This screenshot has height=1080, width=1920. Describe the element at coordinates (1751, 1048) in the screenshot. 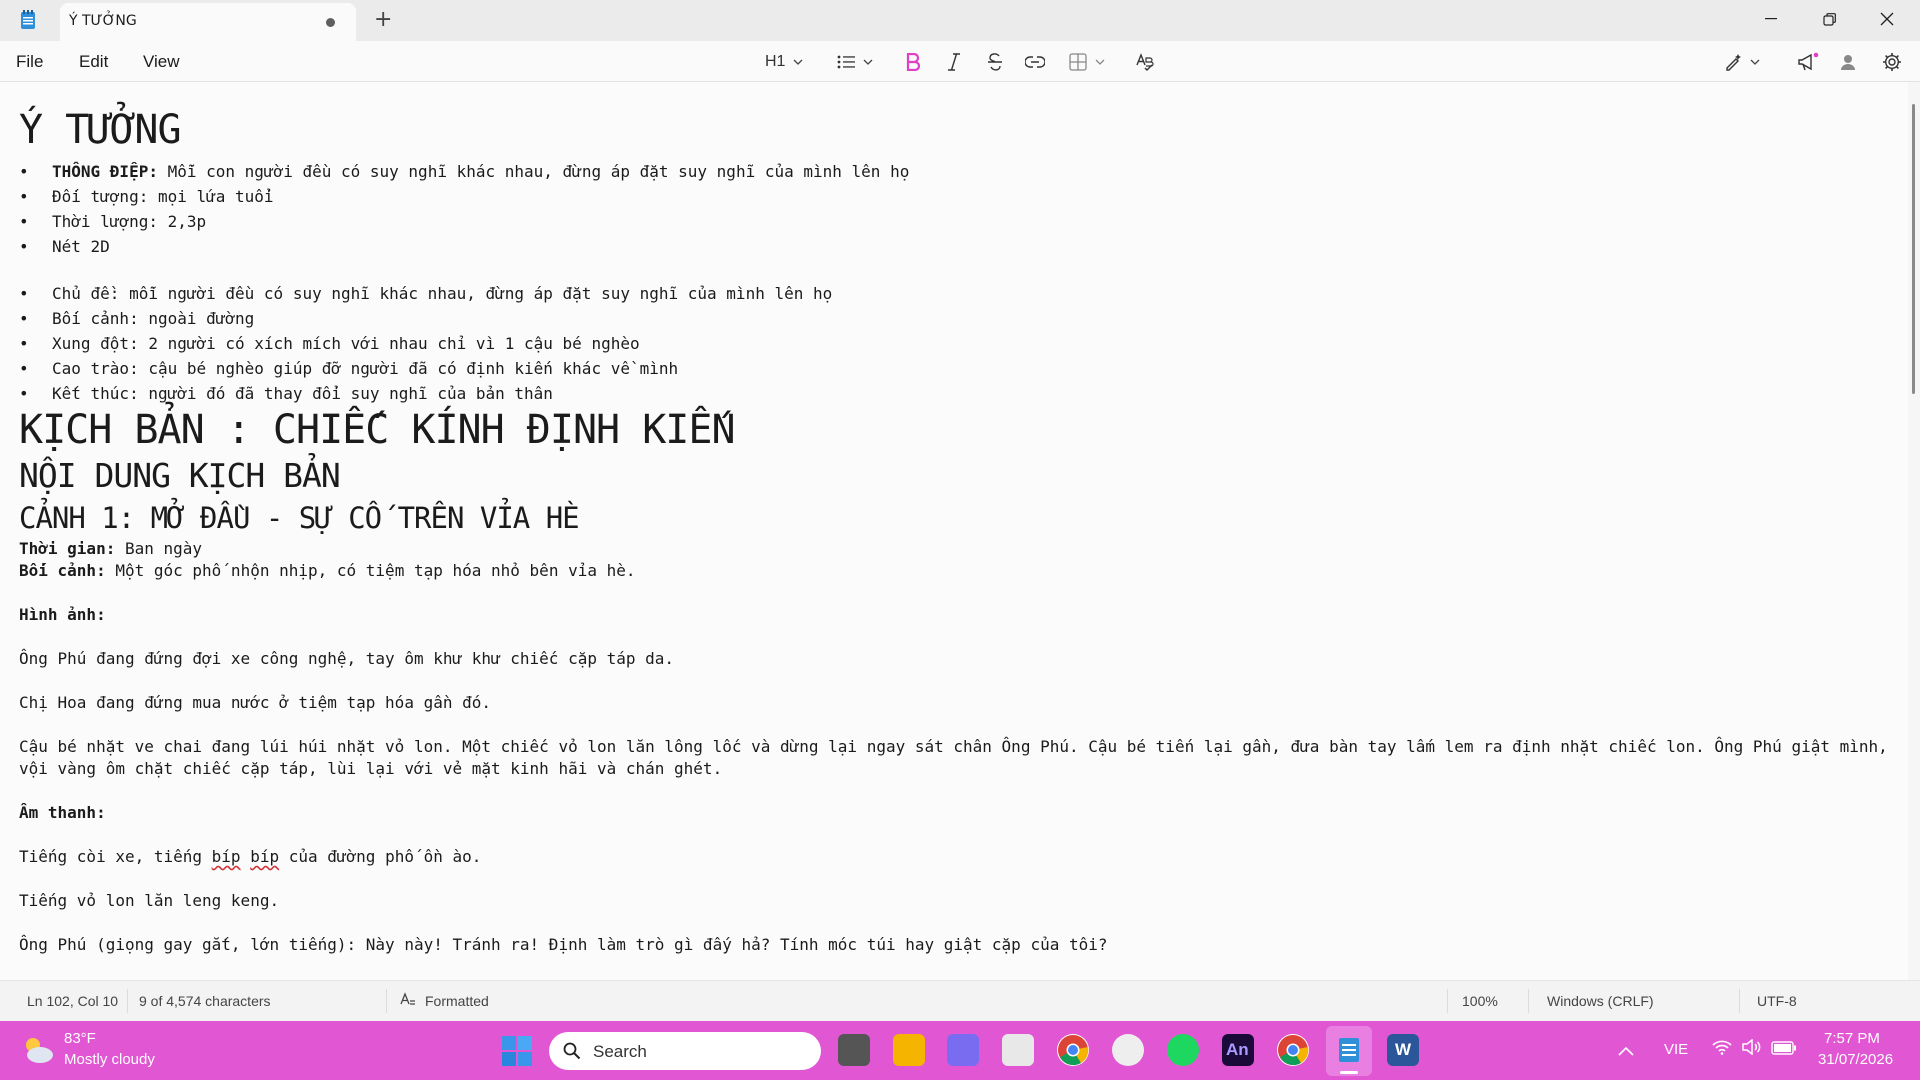

I see `volume-icon` at that location.